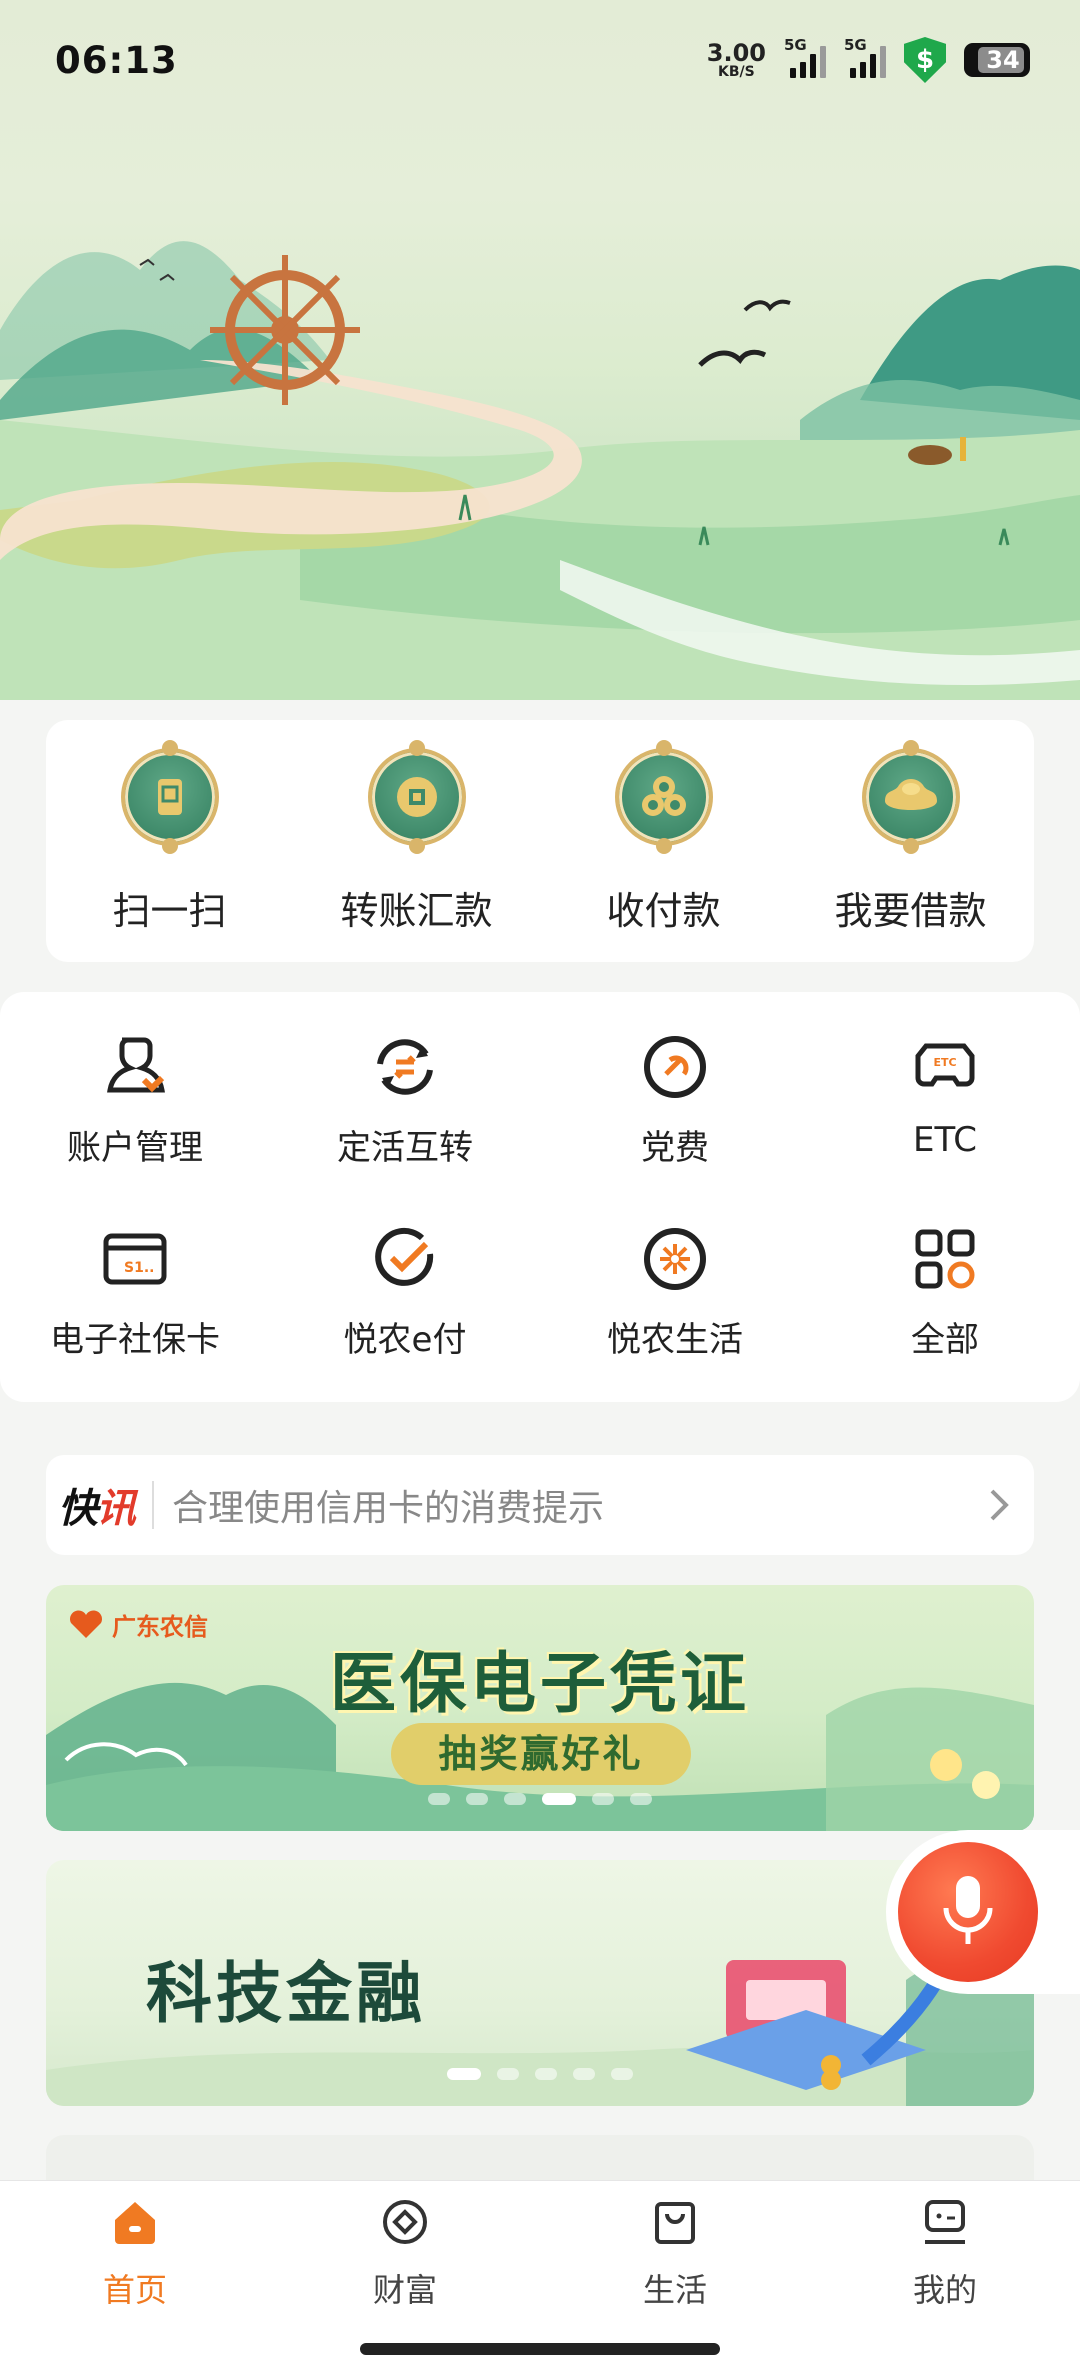 The image size is (1080, 2376). I want to click on banner1-title: 医保电子凭证, so click(540, 1683).